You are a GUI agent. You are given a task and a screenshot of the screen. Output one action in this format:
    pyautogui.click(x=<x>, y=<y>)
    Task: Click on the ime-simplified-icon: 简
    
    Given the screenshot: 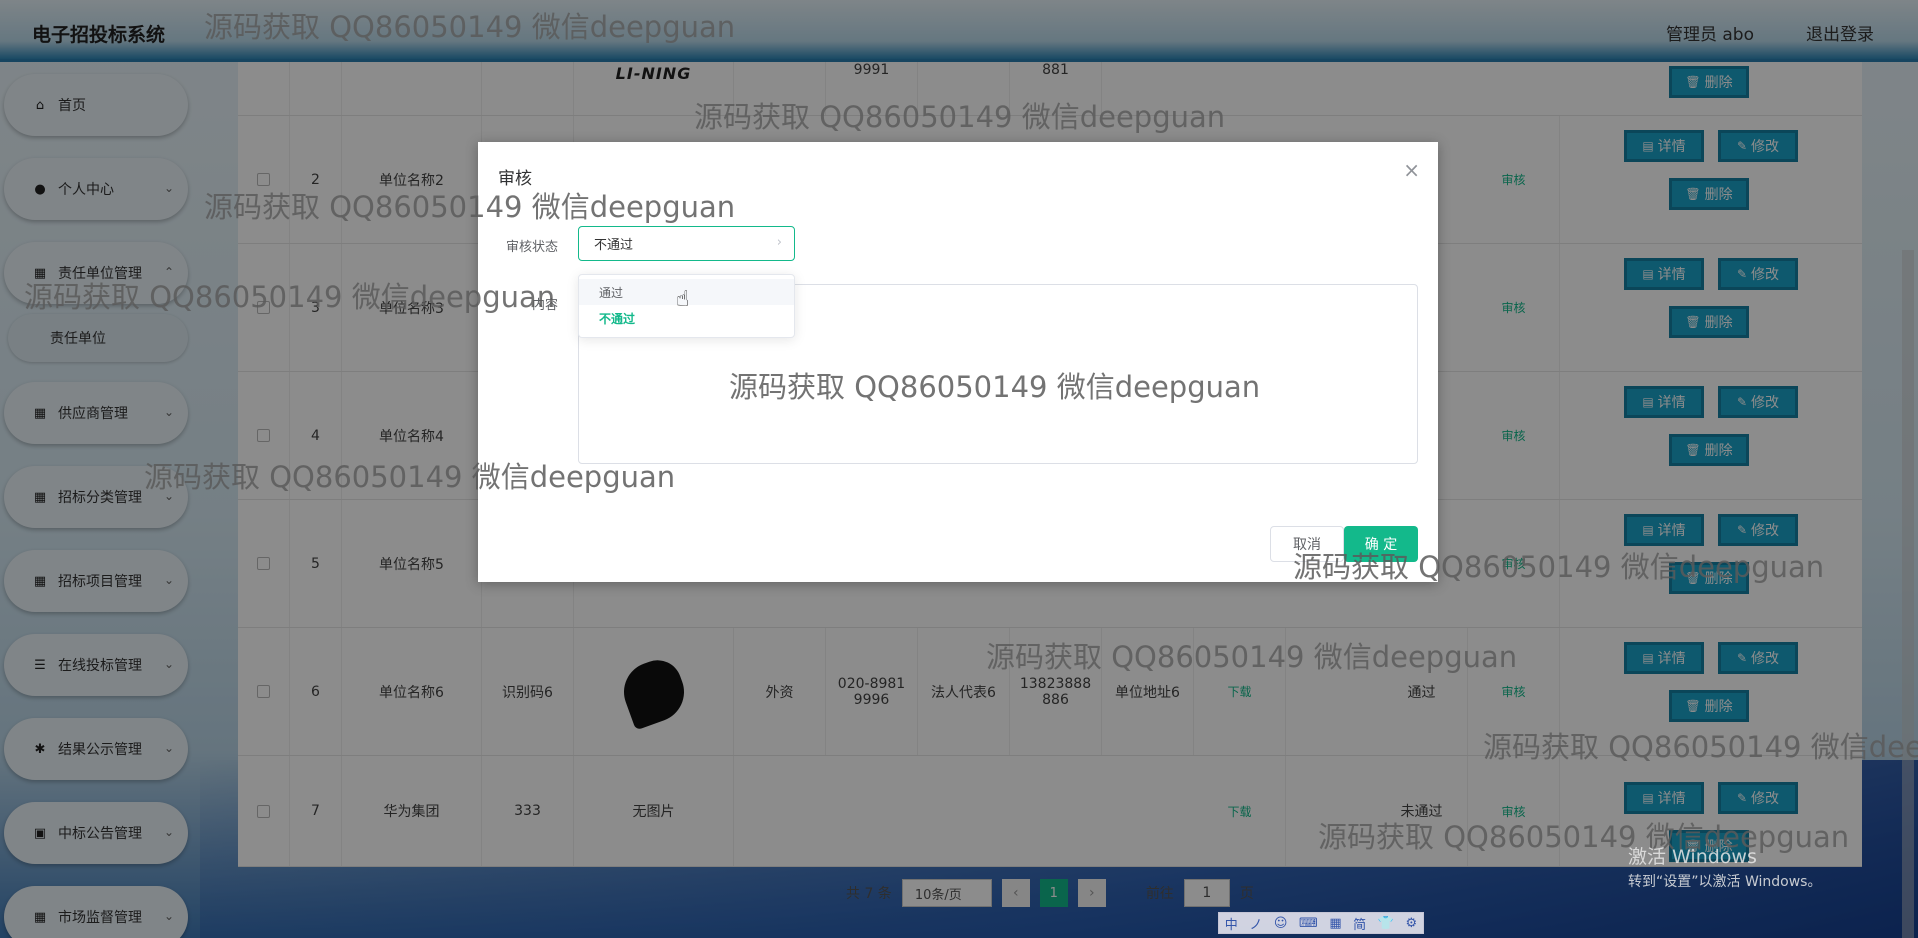 What is the action you would take?
    pyautogui.click(x=1359, y=923)
    